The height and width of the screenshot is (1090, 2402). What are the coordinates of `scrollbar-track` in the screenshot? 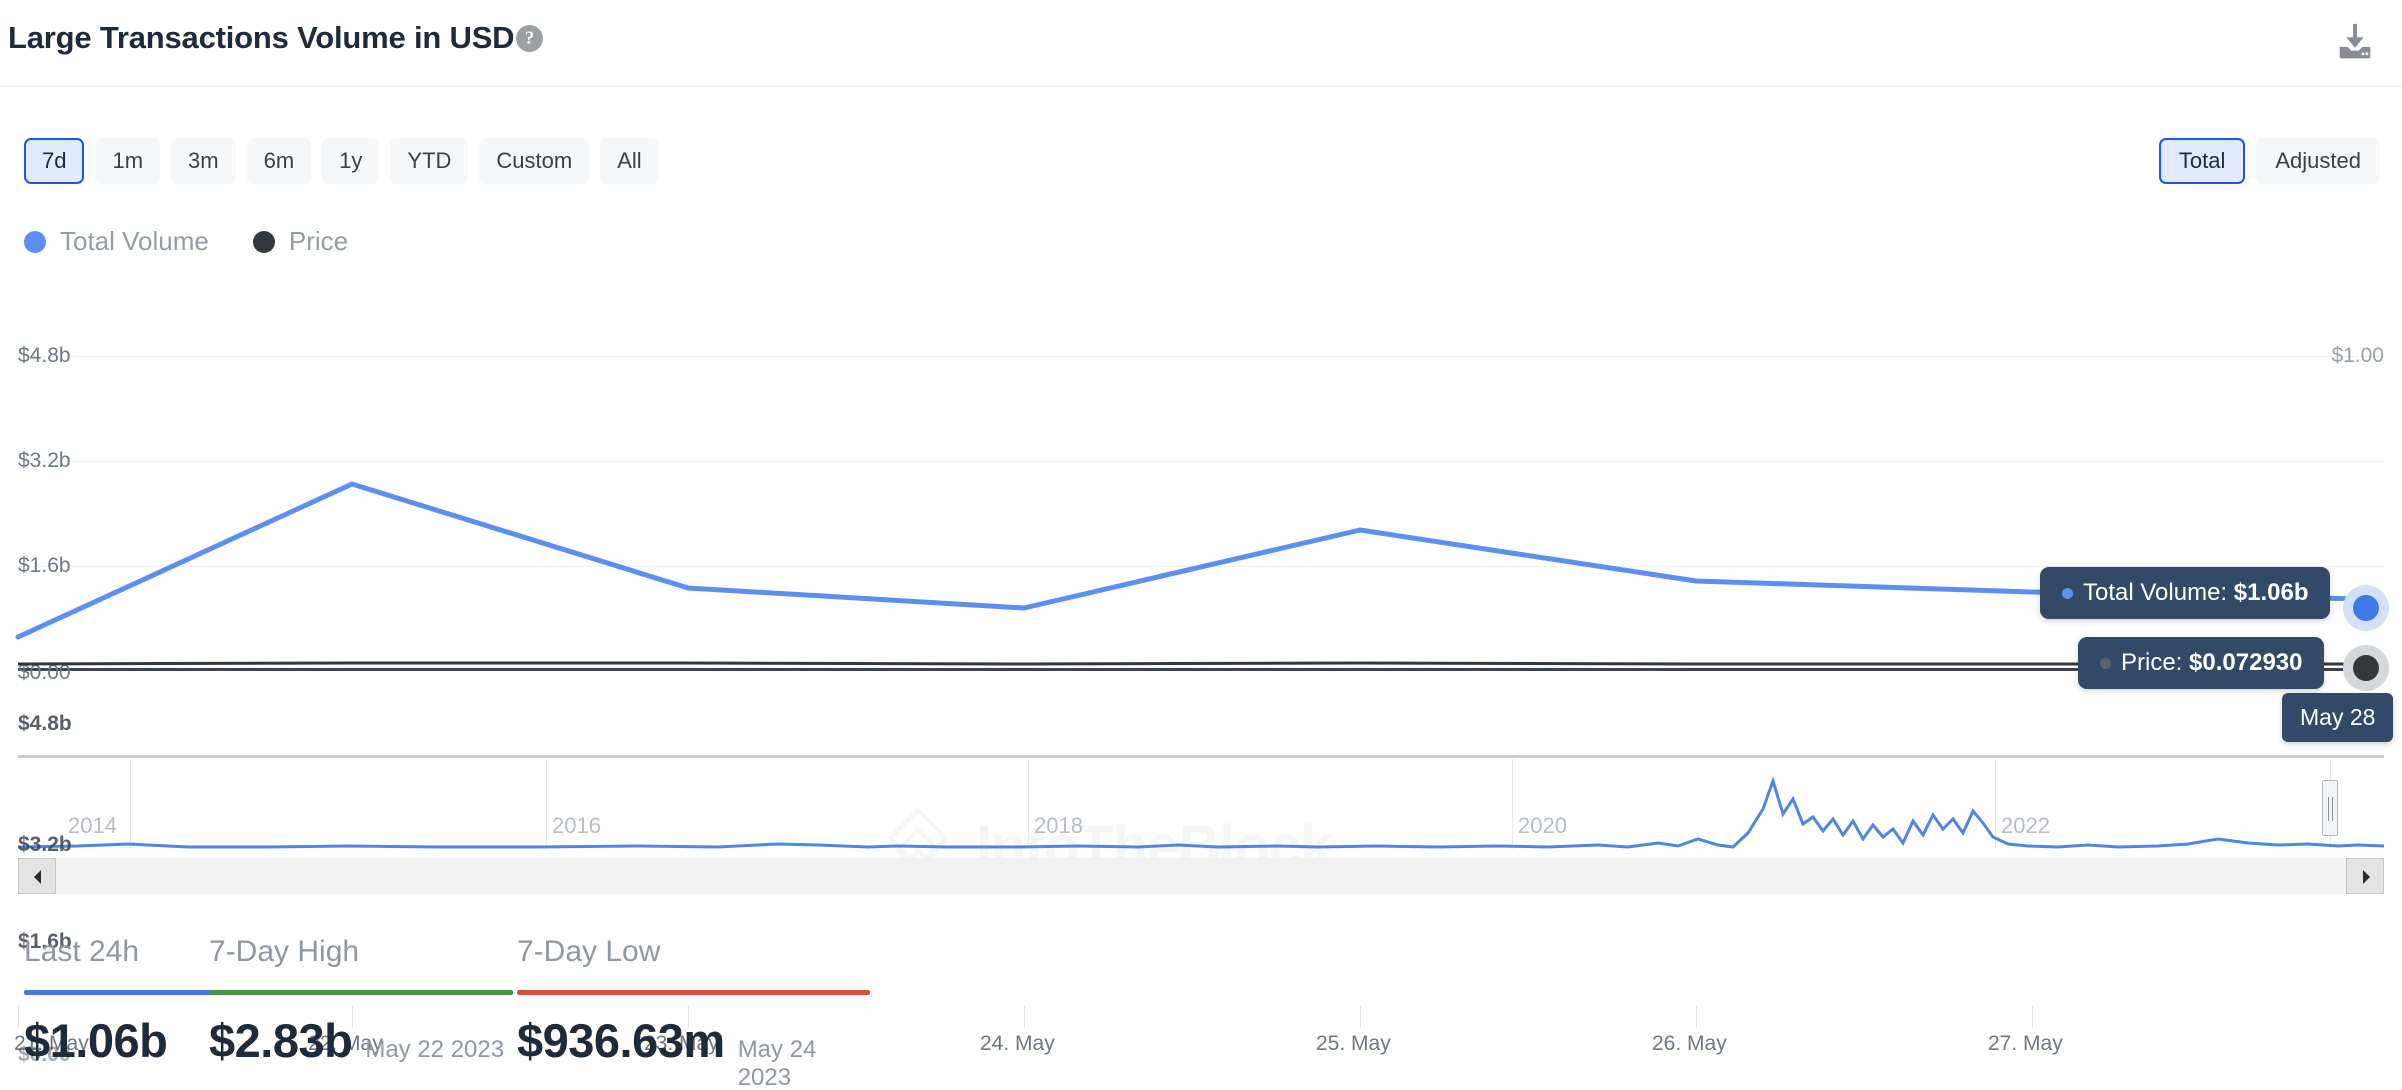 It's located at (1201, 876).